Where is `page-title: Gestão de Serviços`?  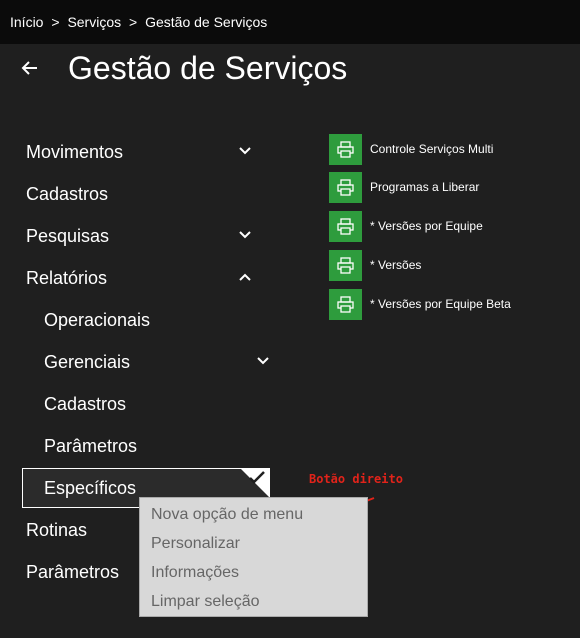
page-title: Gestão de Serviços is located at coordinates (208, 68).